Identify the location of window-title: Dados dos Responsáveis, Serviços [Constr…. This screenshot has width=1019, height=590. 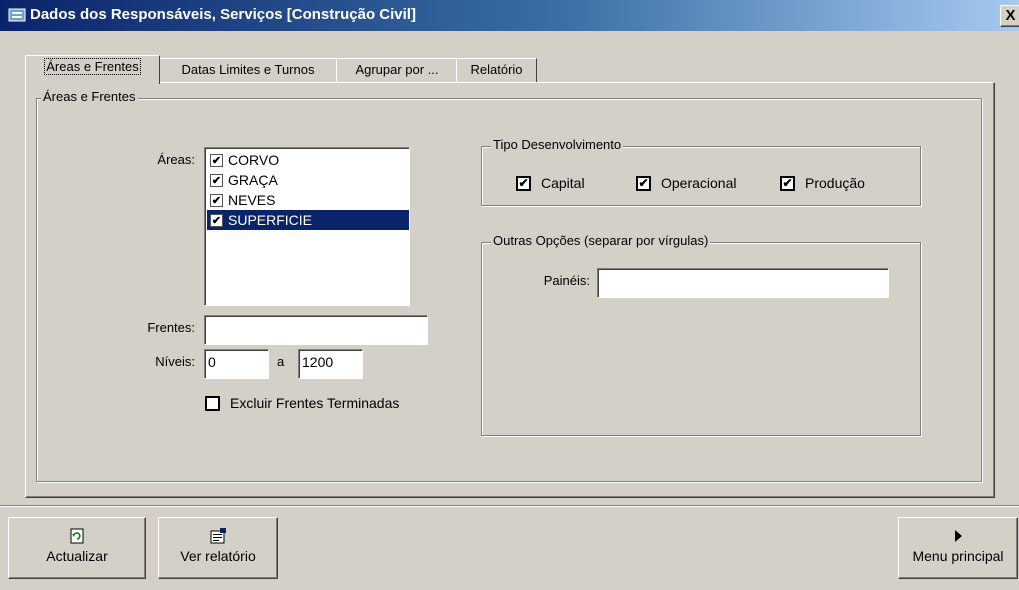
(223, 14).